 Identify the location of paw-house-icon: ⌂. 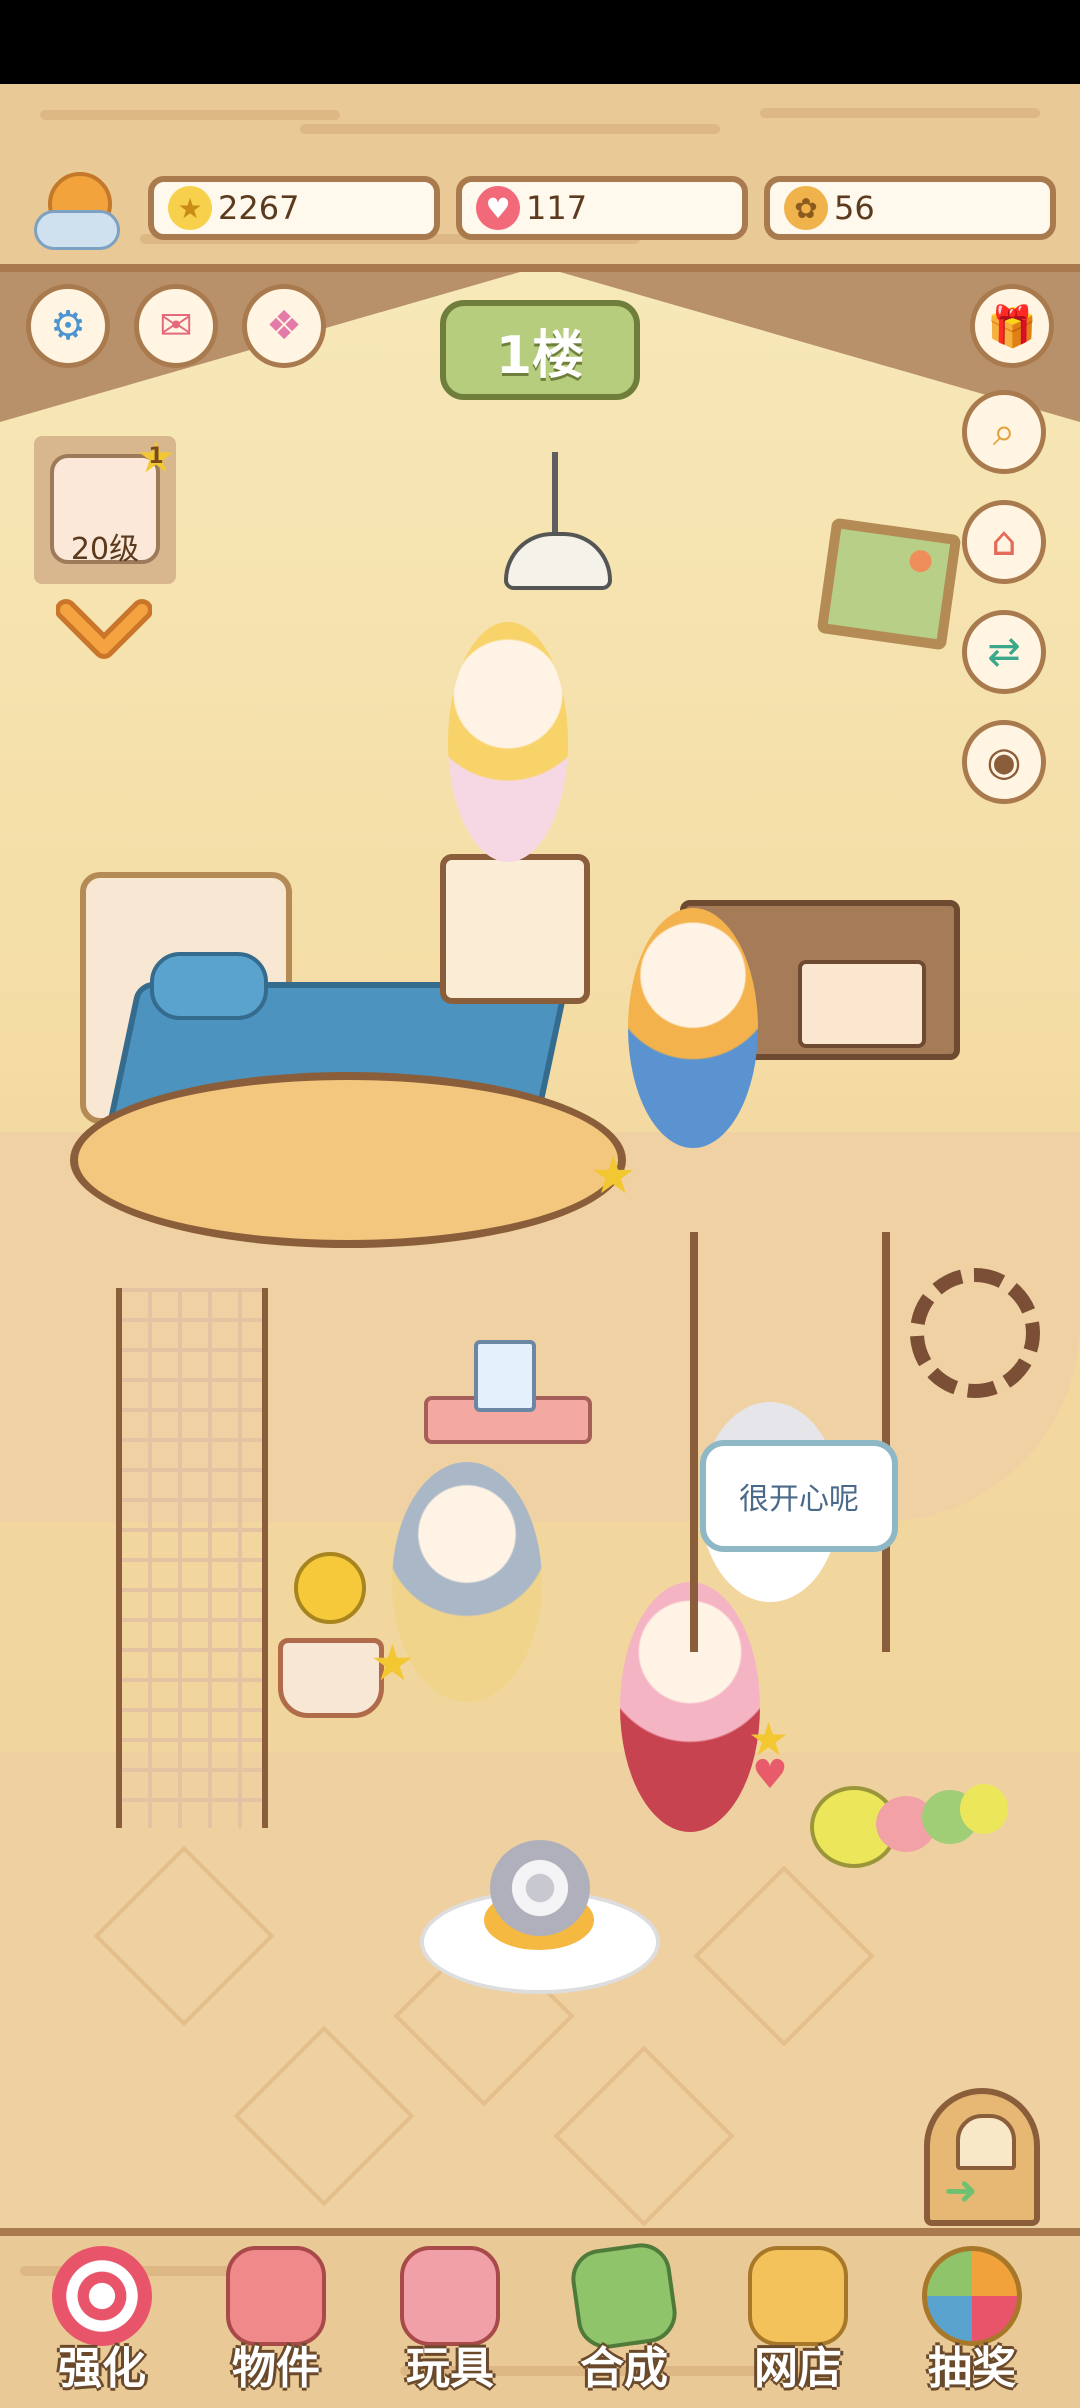
(1004, 542).